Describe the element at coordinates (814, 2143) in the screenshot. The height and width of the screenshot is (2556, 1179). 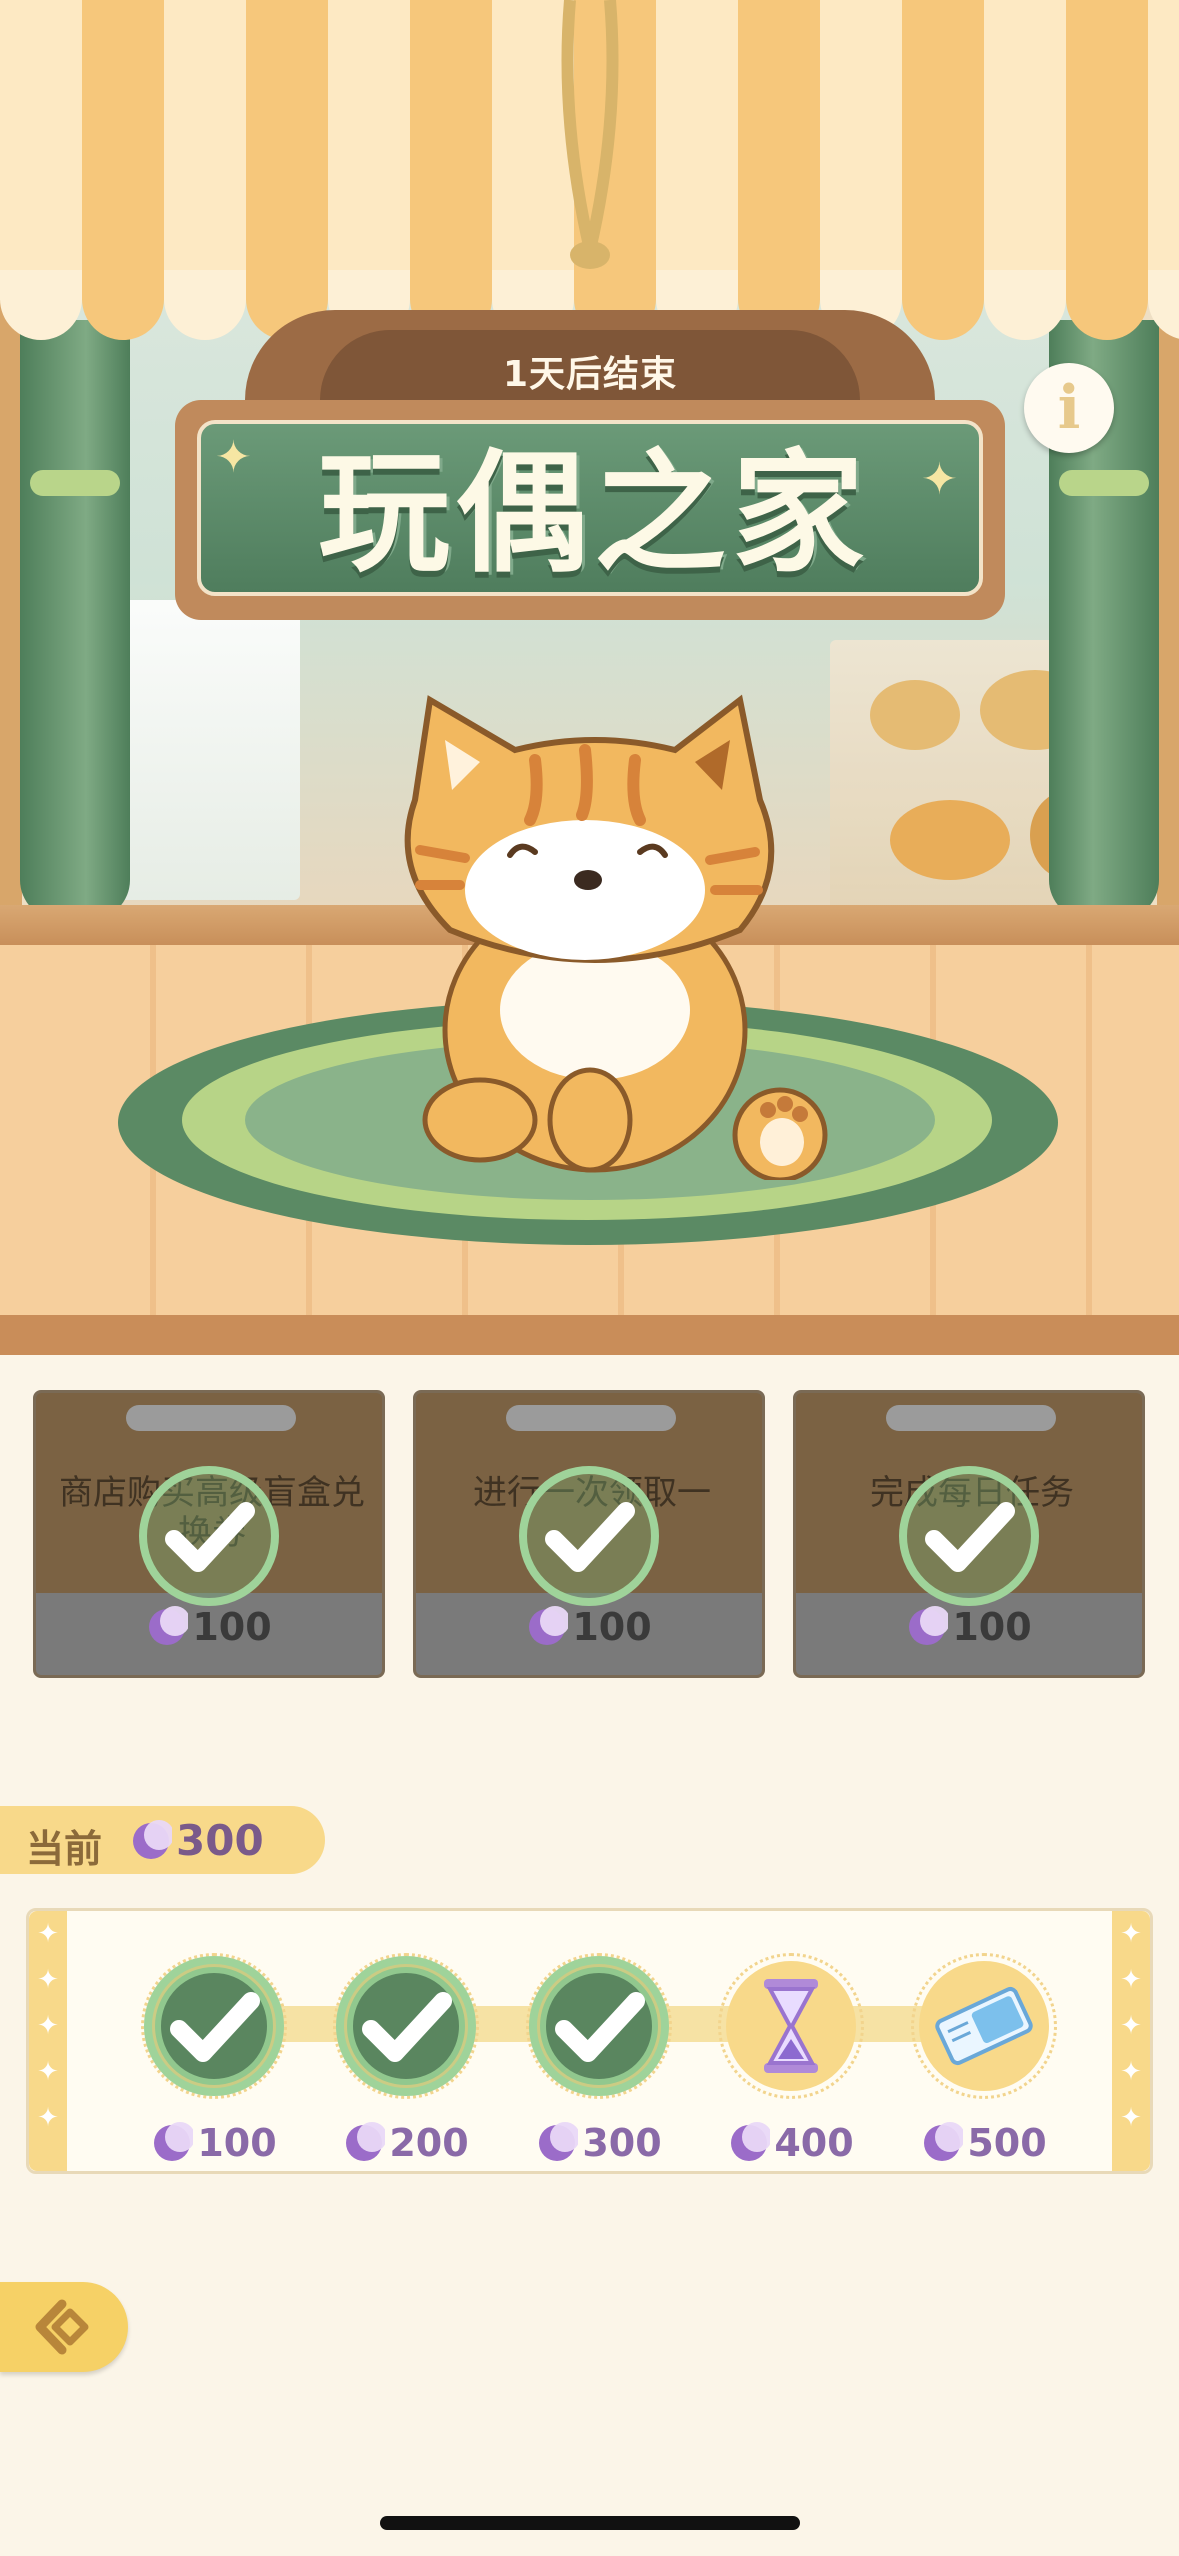
I see `milestone-cost-value: 400` at that location.